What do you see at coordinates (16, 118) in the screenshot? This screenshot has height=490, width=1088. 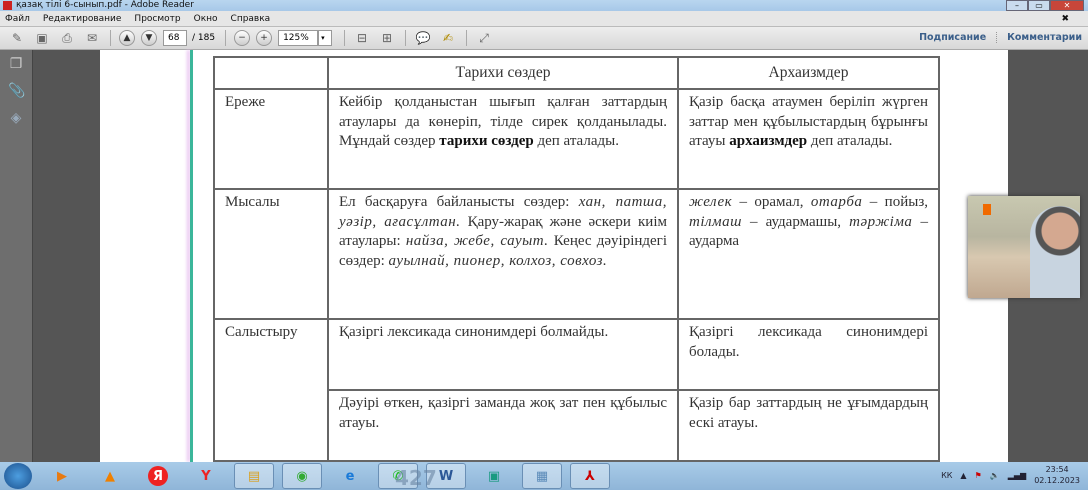 I see `layers-icon: ◈` at bounding box center [16, 118].